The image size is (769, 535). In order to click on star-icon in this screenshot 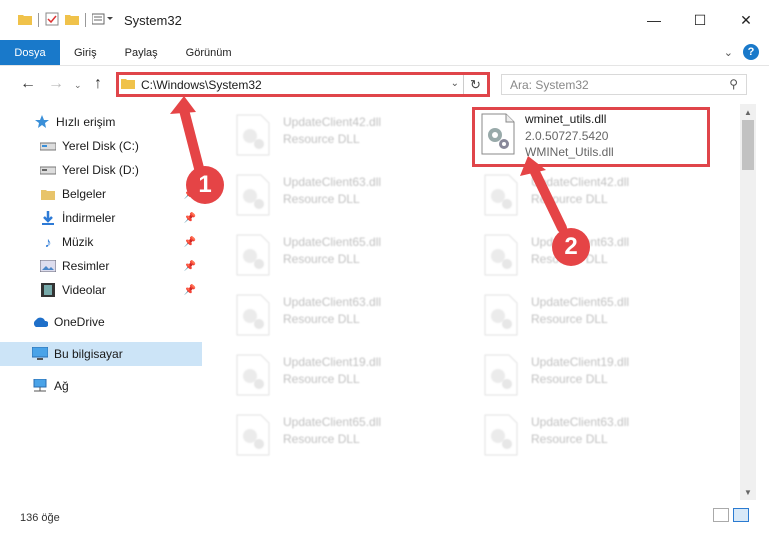, I will do `click(42, 122)`.